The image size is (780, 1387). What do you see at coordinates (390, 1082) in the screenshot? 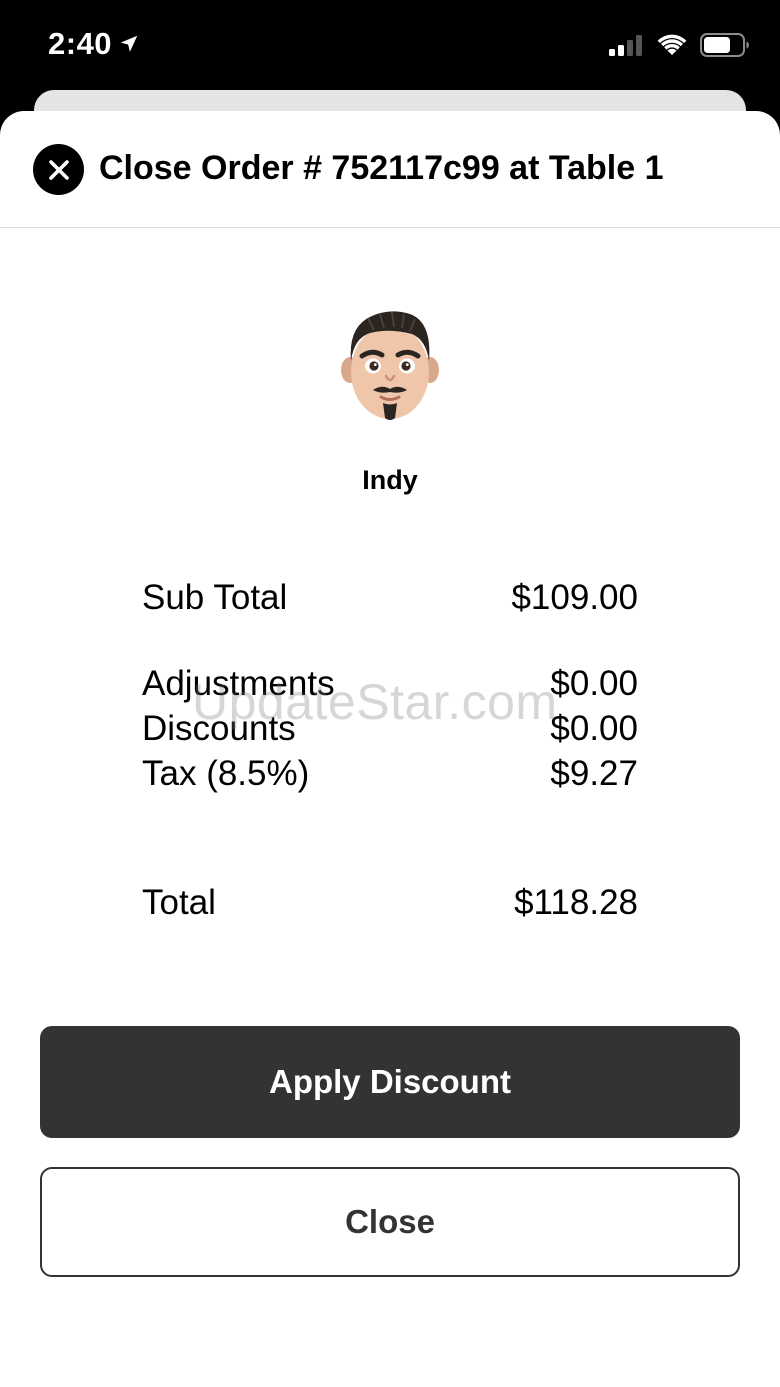
I see `apply-discount-button: Apply Discount` at bounding box center [390, 1082].